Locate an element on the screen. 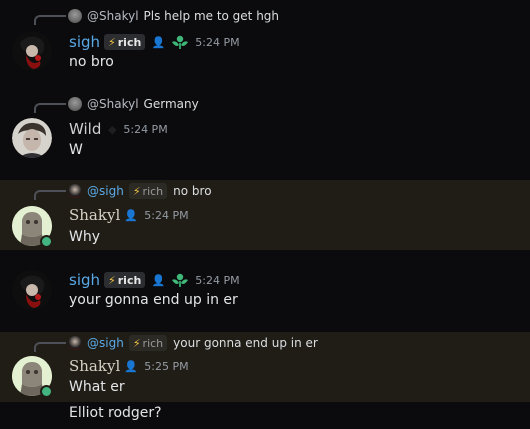 The height and width of the screenshot is (429, 530). reply-text: Pls help me to get hgh is located at coordinates (211, 16).